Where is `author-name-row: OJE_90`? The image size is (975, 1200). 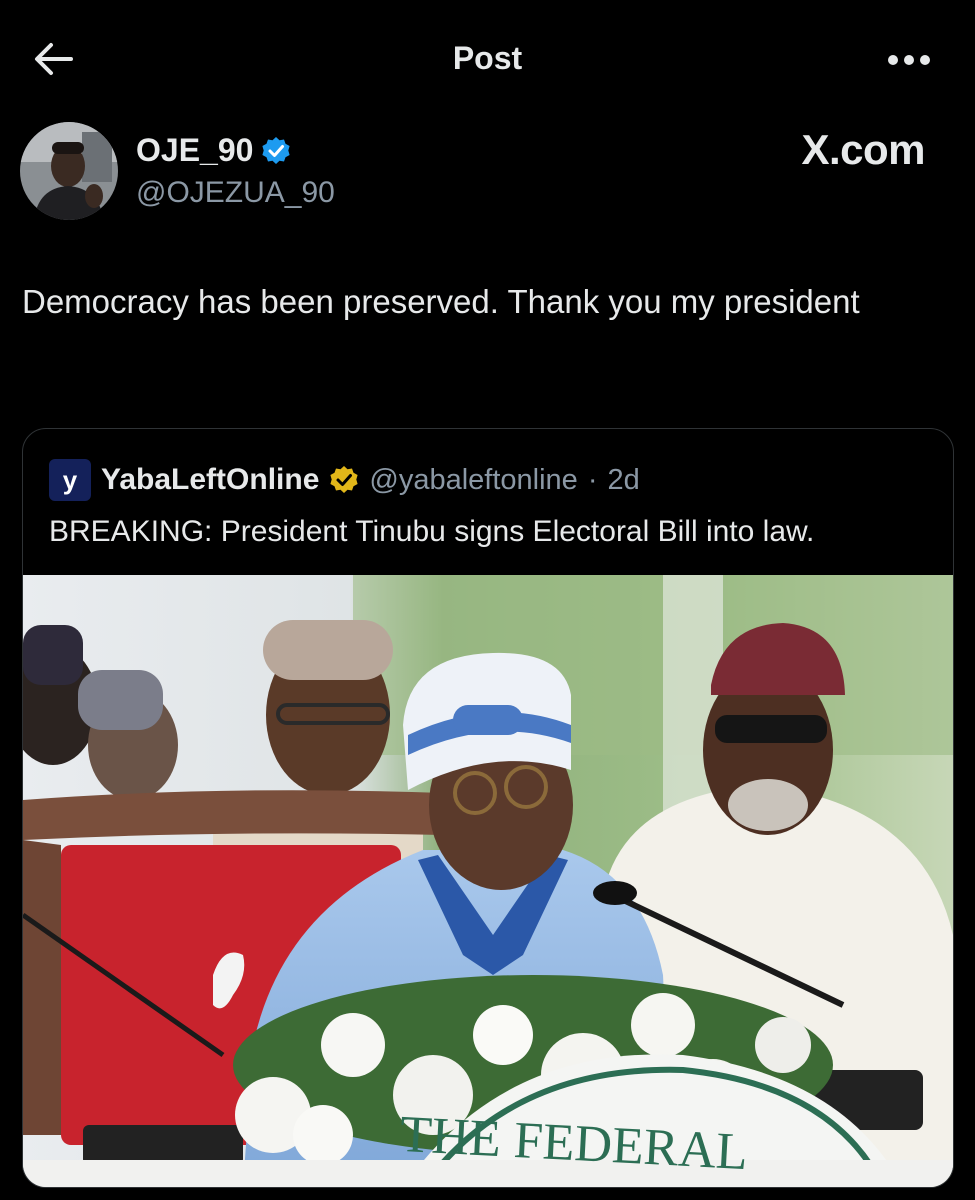 author-name-row: OJE_90 is located at coordinates (213, 150).